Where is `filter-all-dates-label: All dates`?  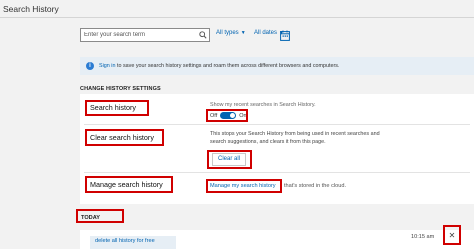
filter-all-dates-label: All dates is located at coordinates (266, 33).